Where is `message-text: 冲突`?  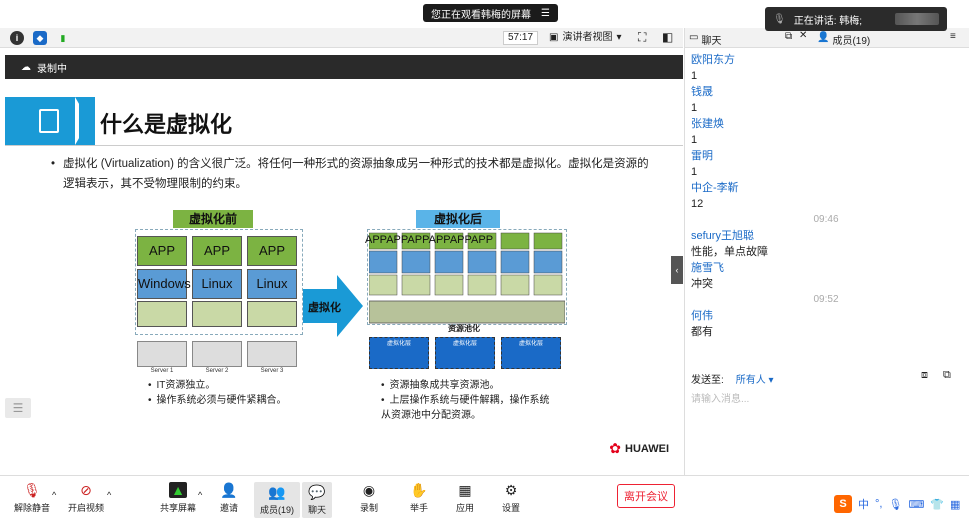 message-text: 冲突 is located at coordinates (702, 284).